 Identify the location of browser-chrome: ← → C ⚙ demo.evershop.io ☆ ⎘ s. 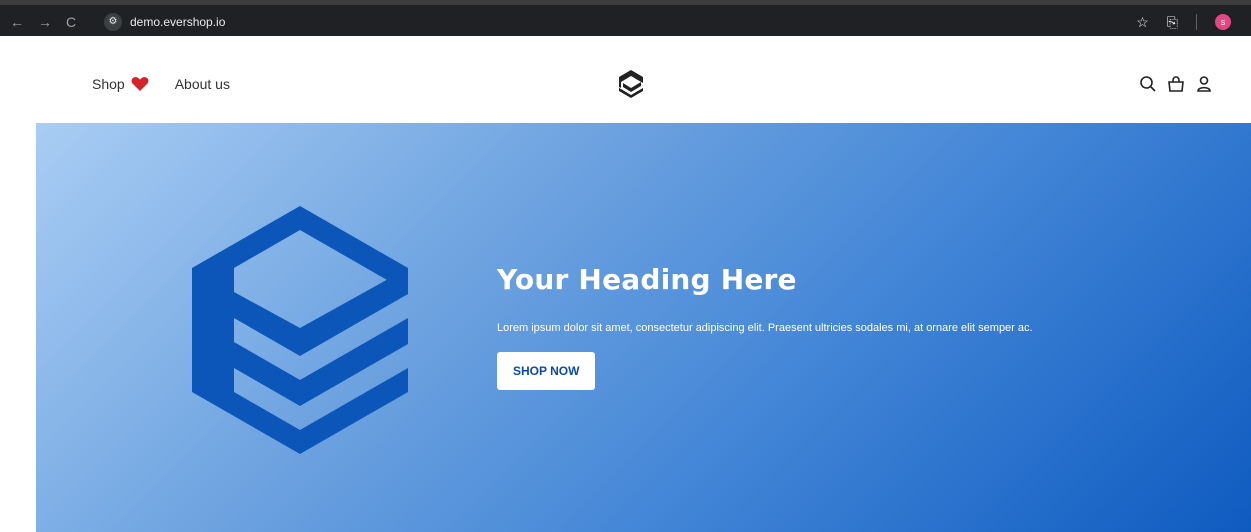
(625, 24).